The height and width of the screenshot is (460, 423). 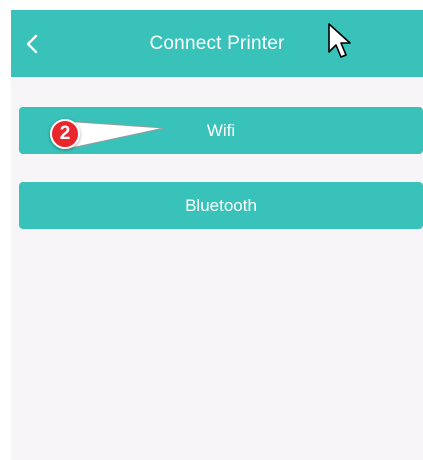 I want to click on step-badge: 2, so click(x=65, y=134).